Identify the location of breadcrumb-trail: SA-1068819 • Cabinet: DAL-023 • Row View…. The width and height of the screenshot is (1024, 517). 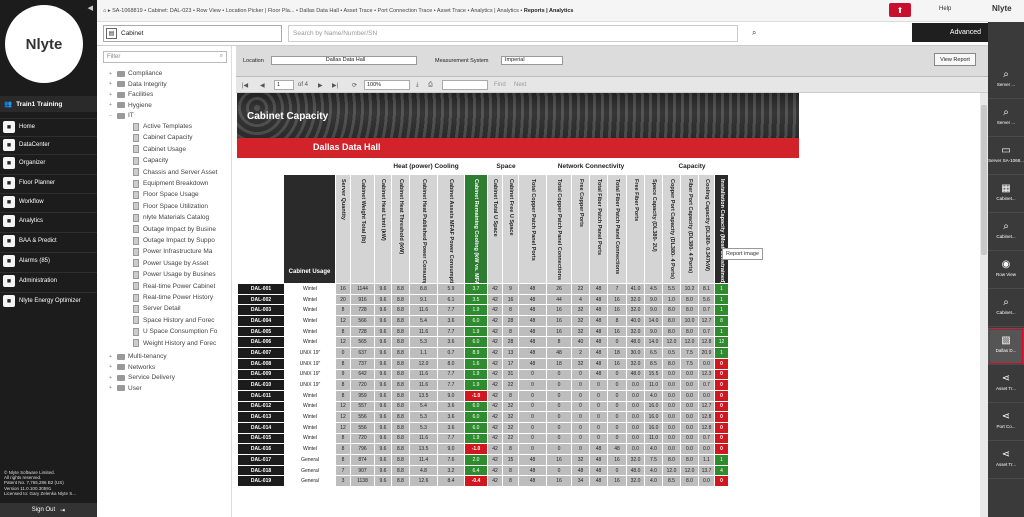
(317, 11).